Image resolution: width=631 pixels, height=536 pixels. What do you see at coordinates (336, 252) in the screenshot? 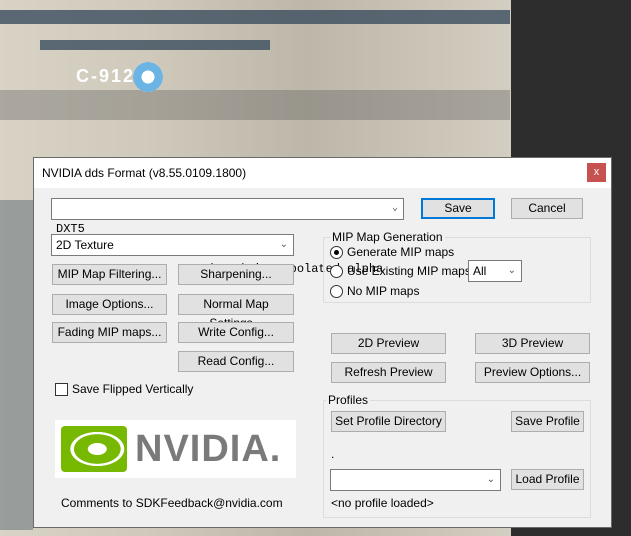
I see `radio-selected` at bounding box center [336, 252].